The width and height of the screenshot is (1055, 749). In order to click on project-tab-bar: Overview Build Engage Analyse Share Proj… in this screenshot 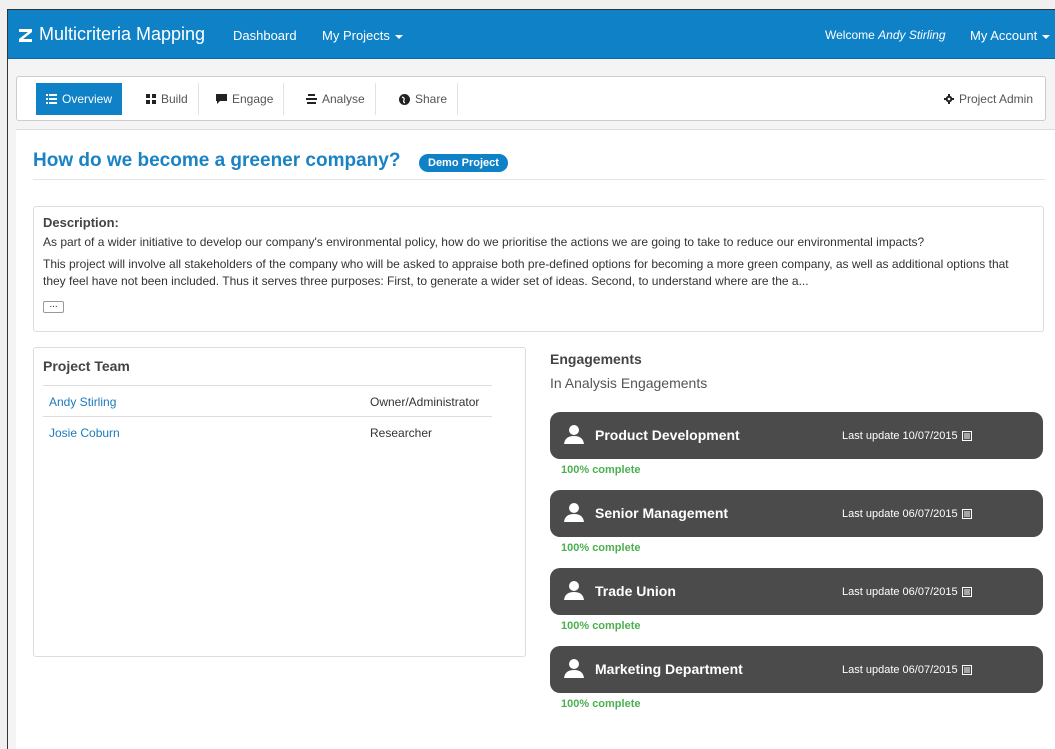, I will do `click(531, 98)`.